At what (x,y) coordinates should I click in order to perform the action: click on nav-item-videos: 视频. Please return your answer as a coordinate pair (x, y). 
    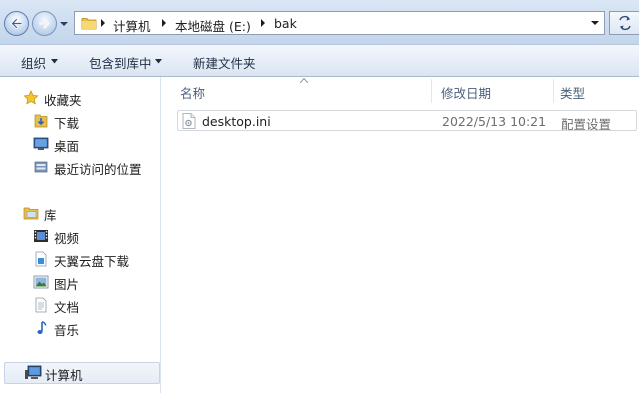
    Looking at the image, I should click on (80, 236).